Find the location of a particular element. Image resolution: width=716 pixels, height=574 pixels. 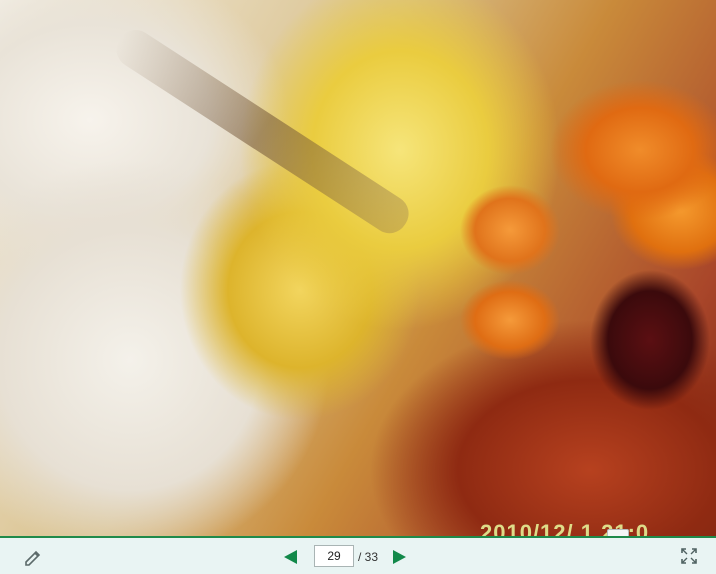

previous-page-button is located at coordinates (291, 557).